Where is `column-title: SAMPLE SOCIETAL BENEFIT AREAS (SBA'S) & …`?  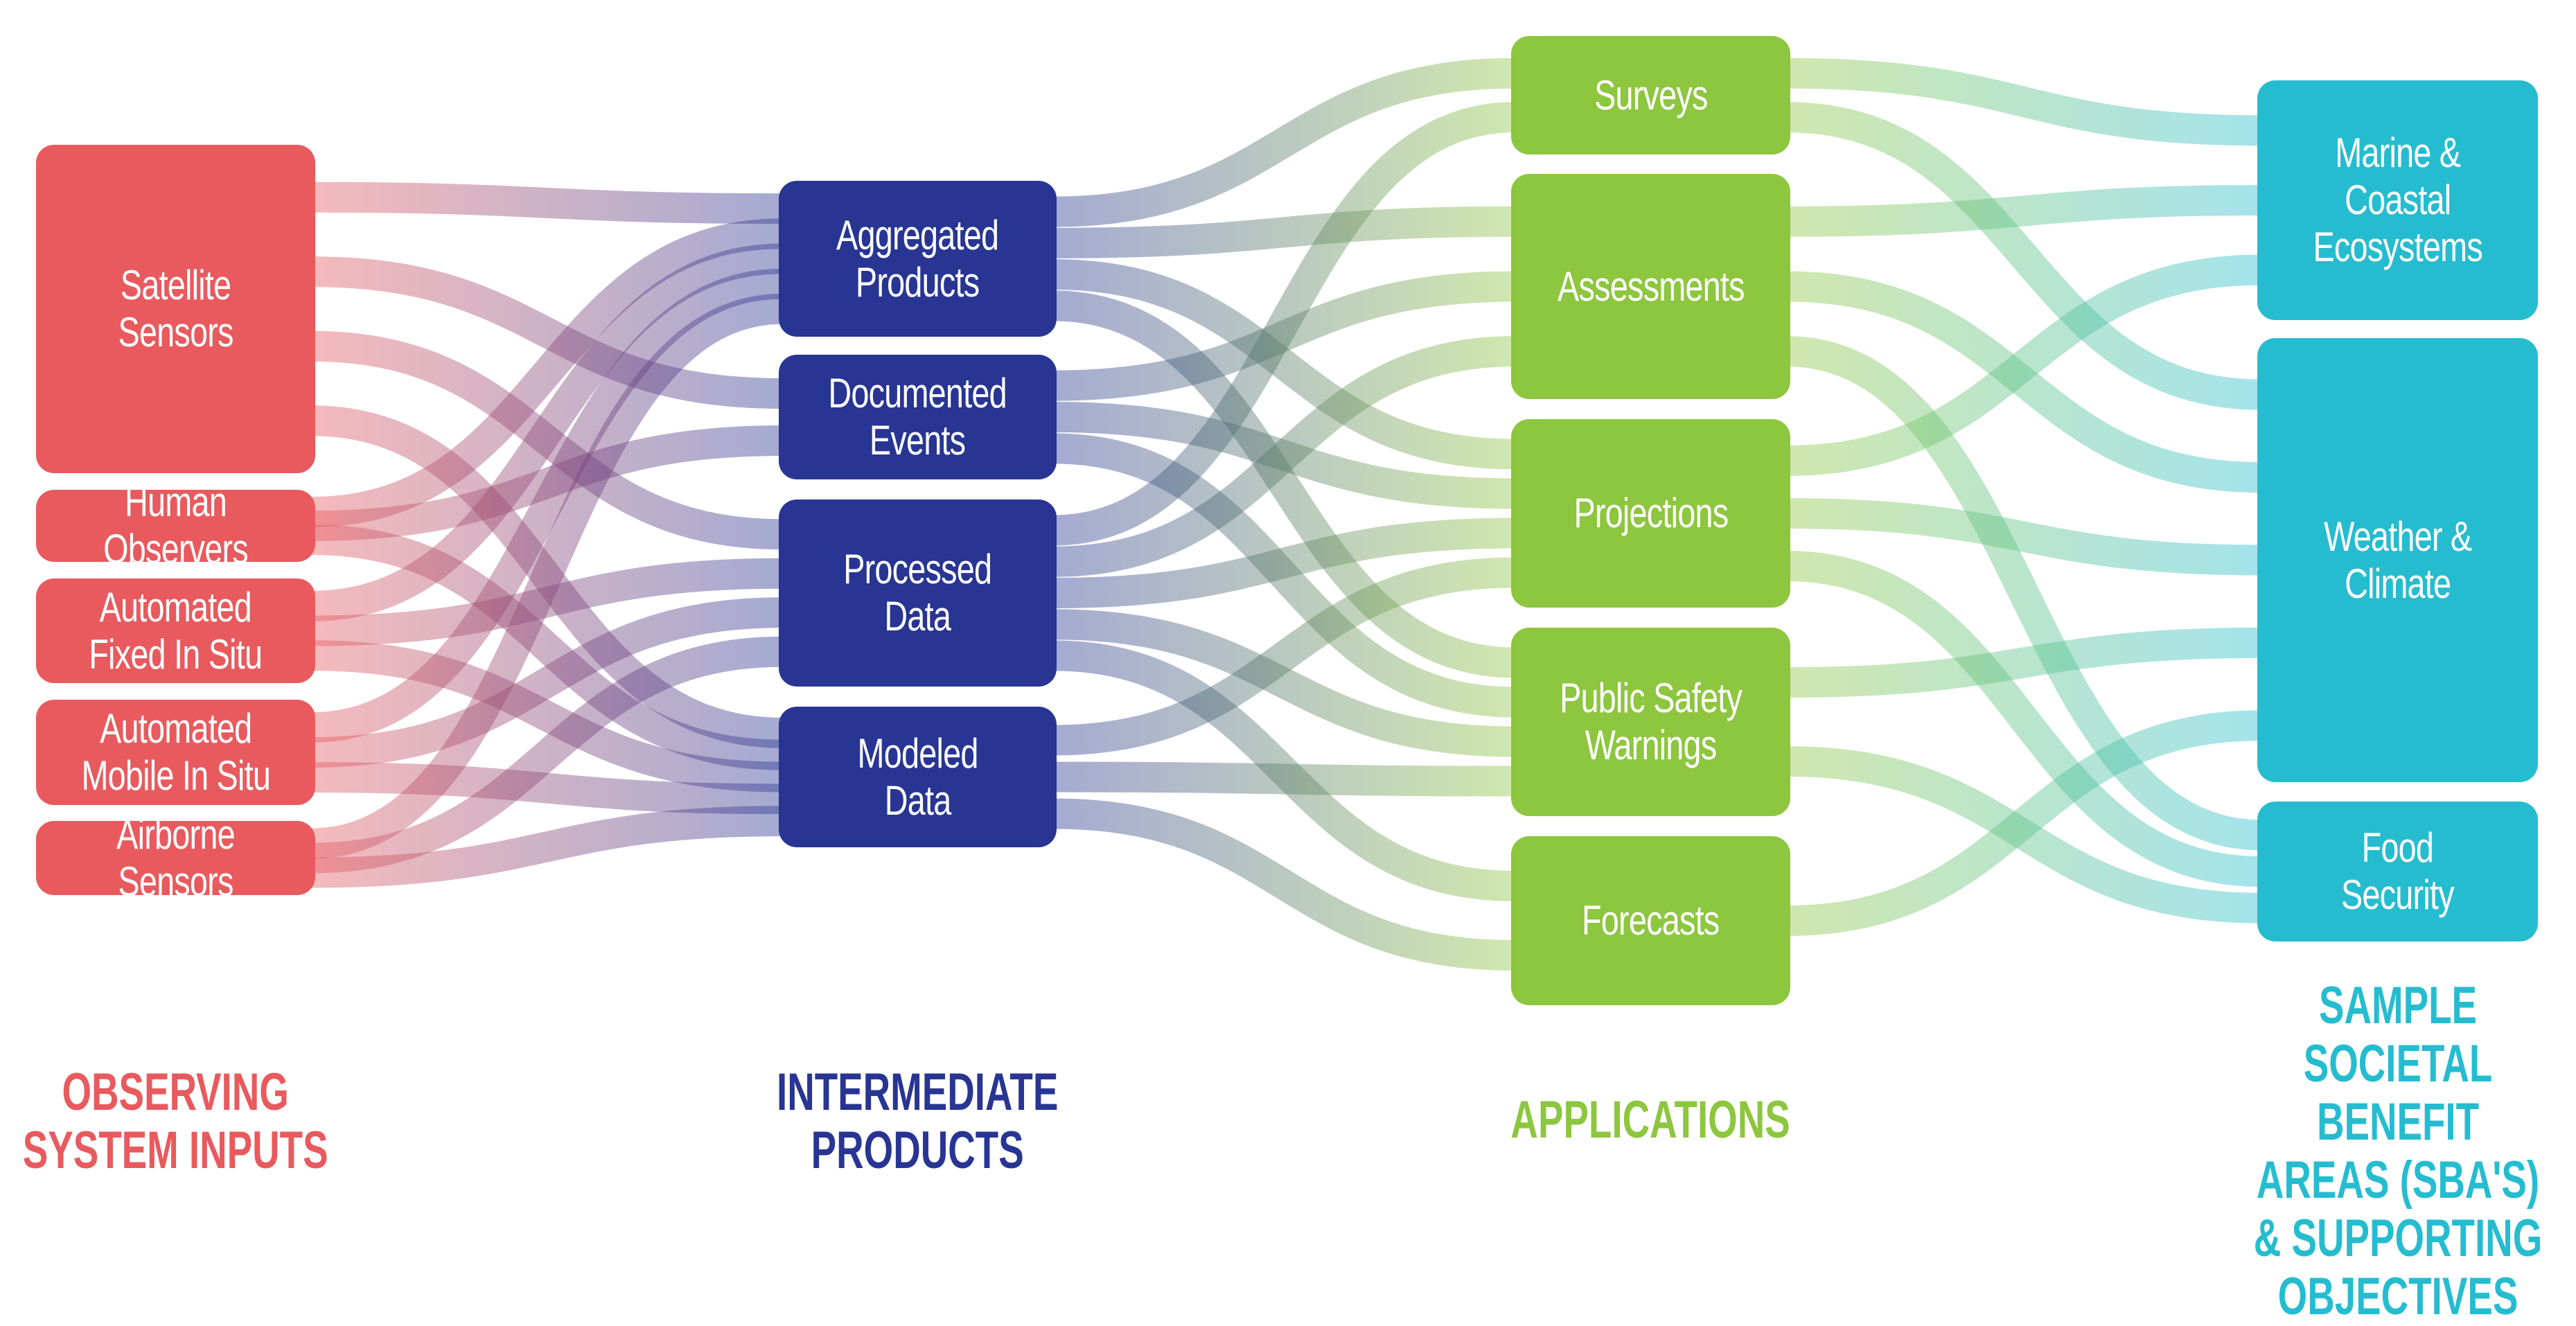 column-title: SAMPLE SOCIETAL BENEFIT AREAS (SBA'S) & … is located at coordinates (2365, 1151).